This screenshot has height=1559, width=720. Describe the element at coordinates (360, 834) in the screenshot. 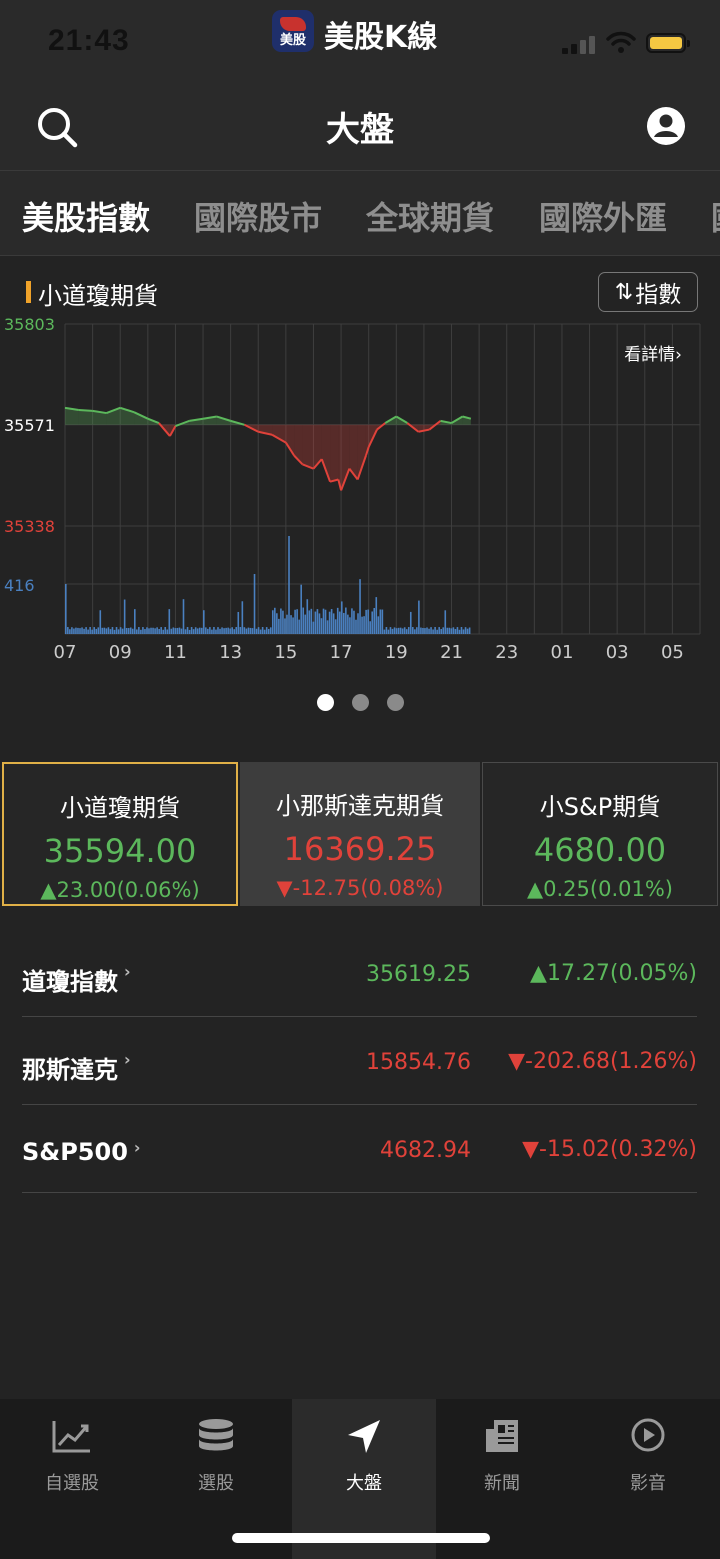

I see `future-card-nasdaq: 小那斯達克期貨 16369.25 ▼-12.75(0.08%)` at that location.